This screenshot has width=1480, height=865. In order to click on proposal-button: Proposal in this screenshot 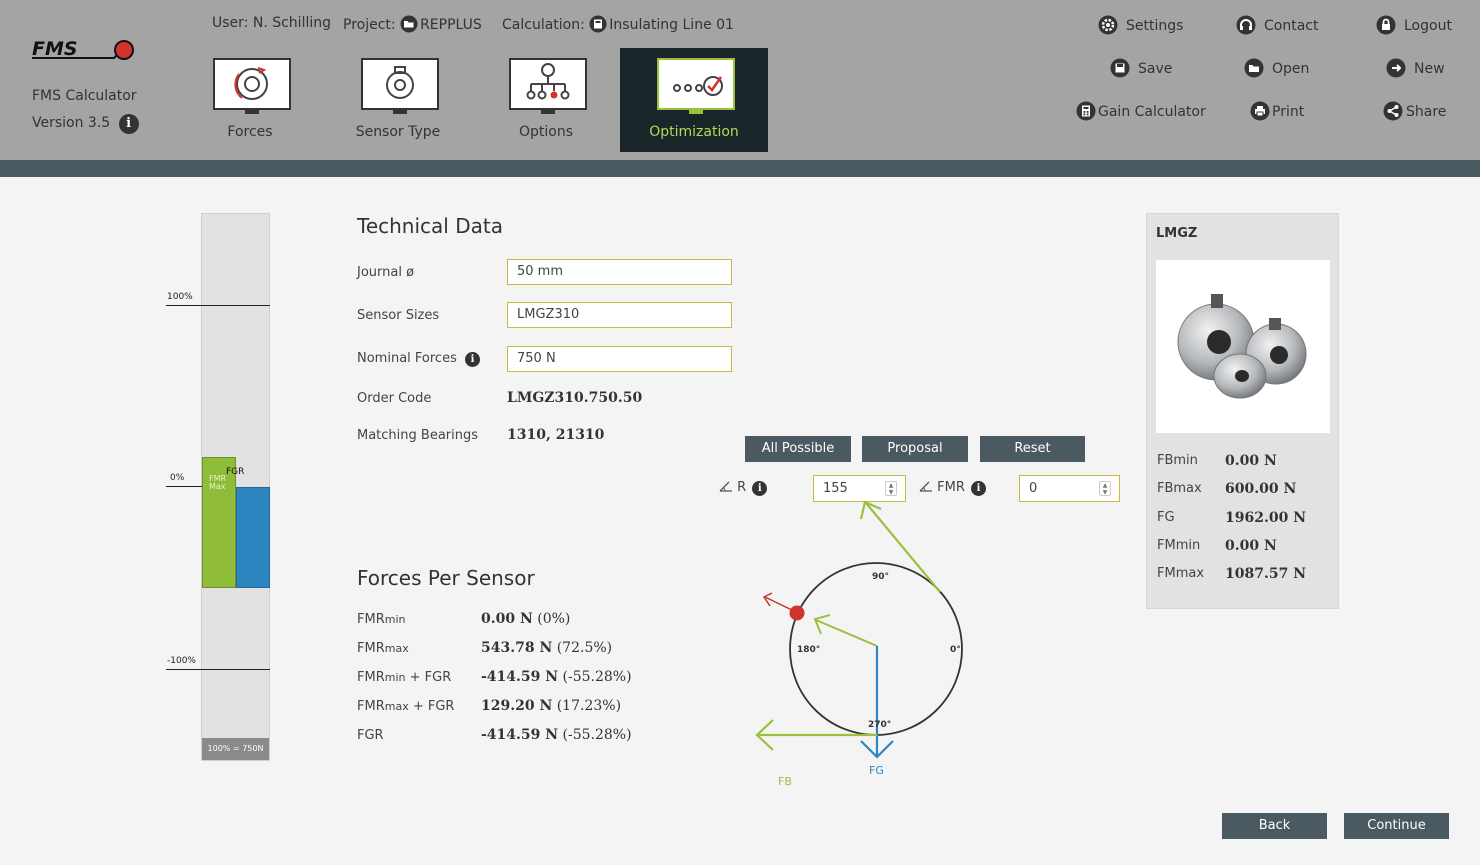, I will do `click(915, 449)`.